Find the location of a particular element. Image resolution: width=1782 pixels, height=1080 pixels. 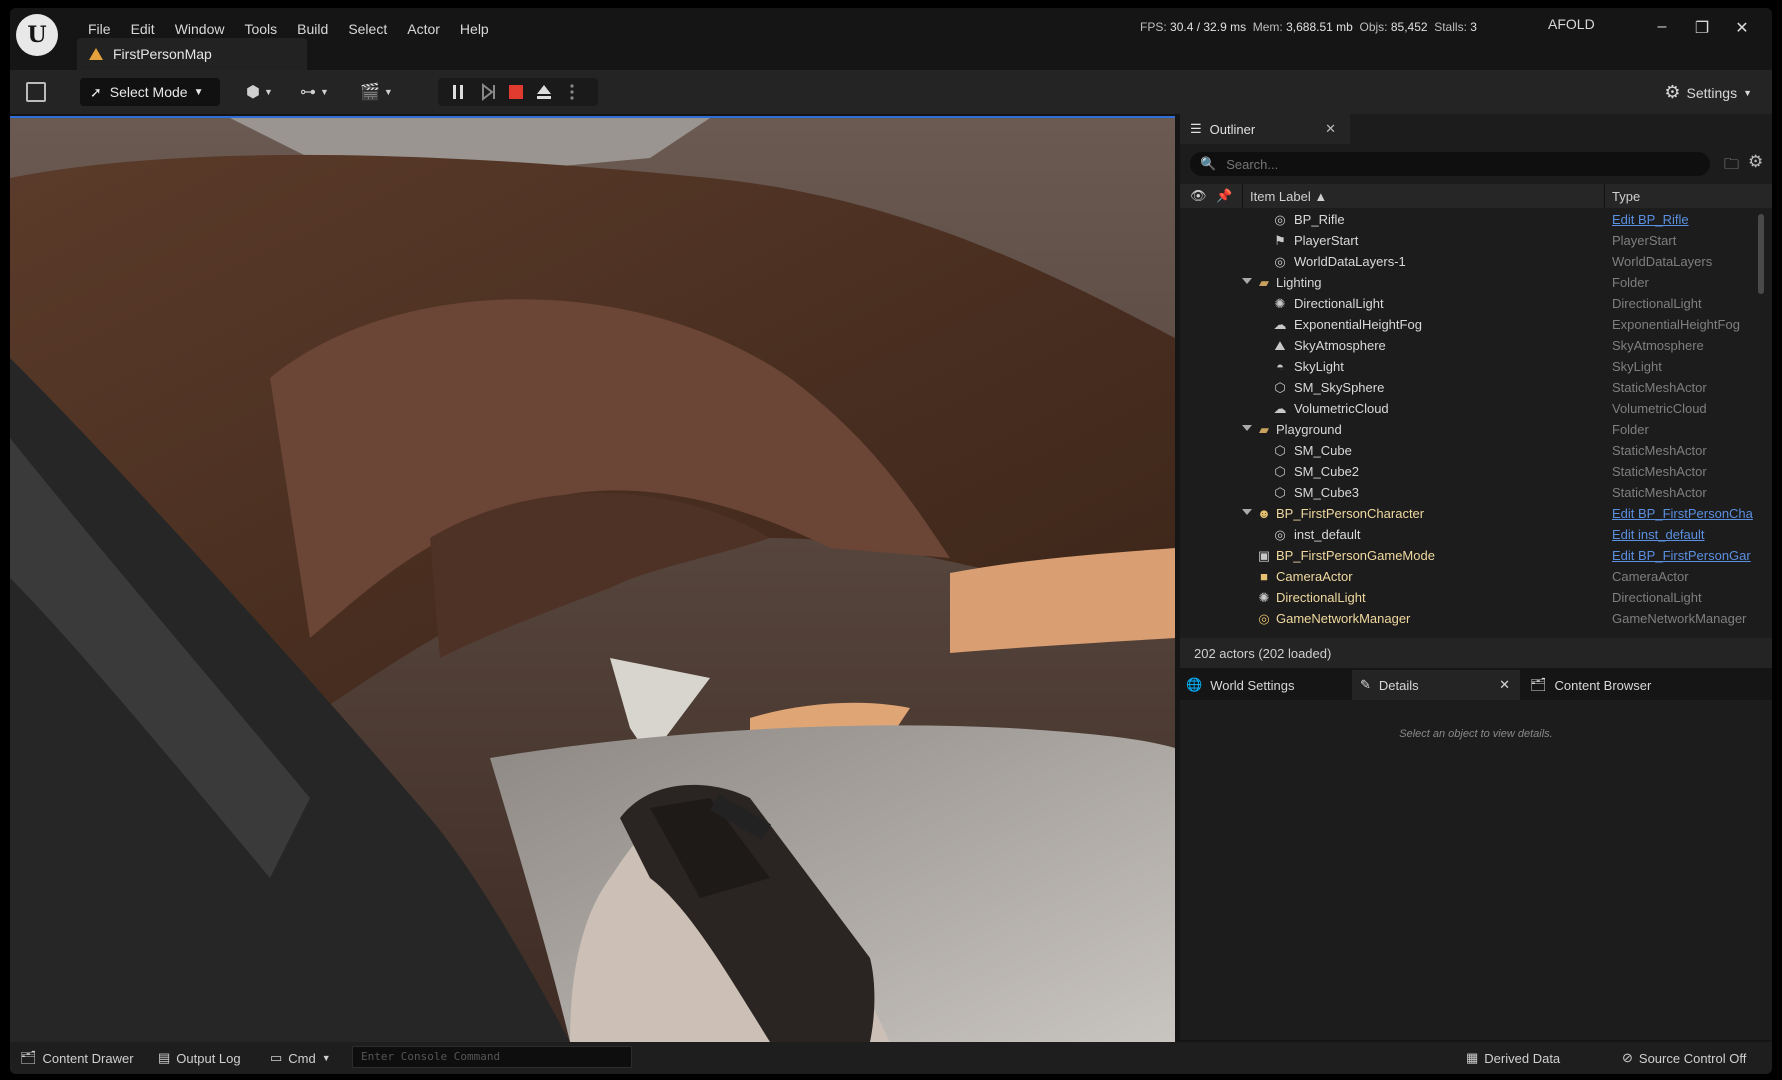

item-label: GameNetworkManager is located at coordinates (1343, 618).